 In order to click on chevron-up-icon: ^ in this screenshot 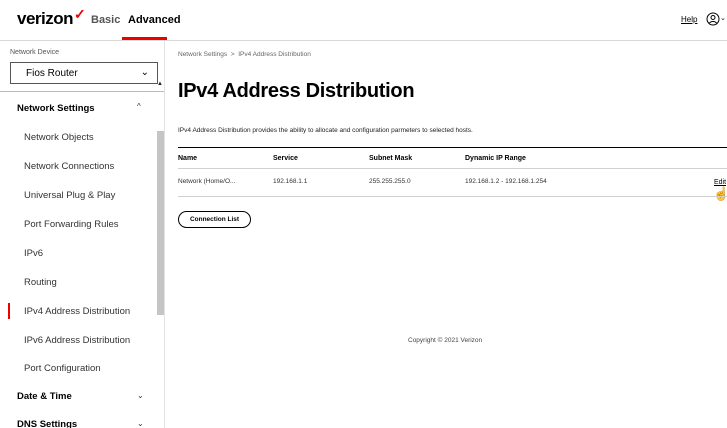, I will do `click(139, 106)`.